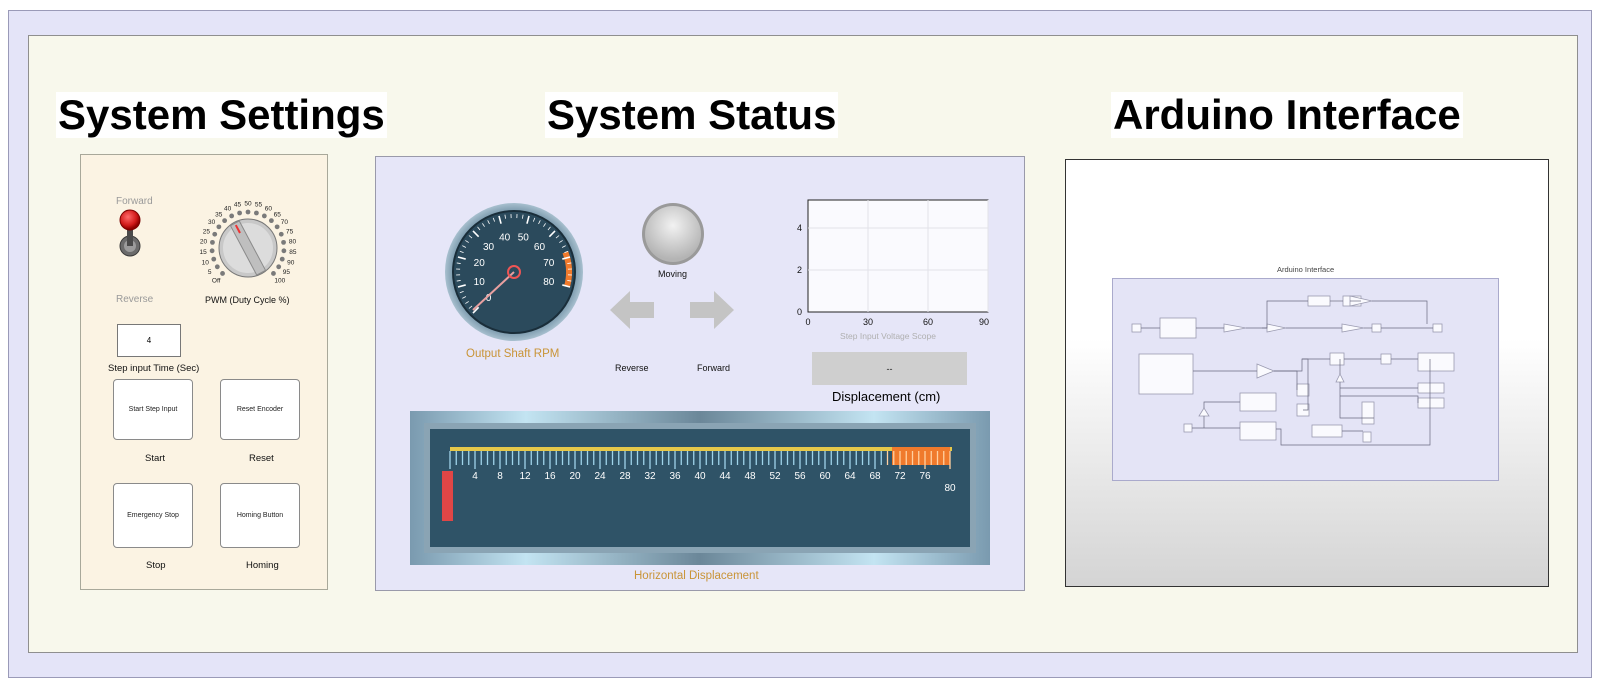 The height and width of the screenshot is (688, 1600). I want to click on knob-tick-label: 15, so click(204, 252).